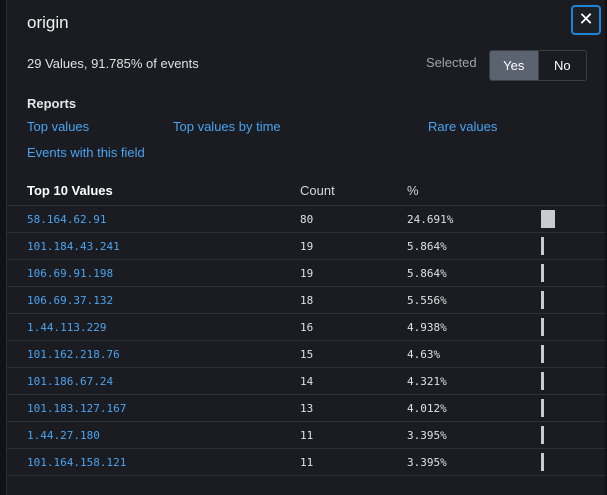 The height and width of the screenshot is (495, 607). I want to click on table-bottom-divider, so click(306, 475).